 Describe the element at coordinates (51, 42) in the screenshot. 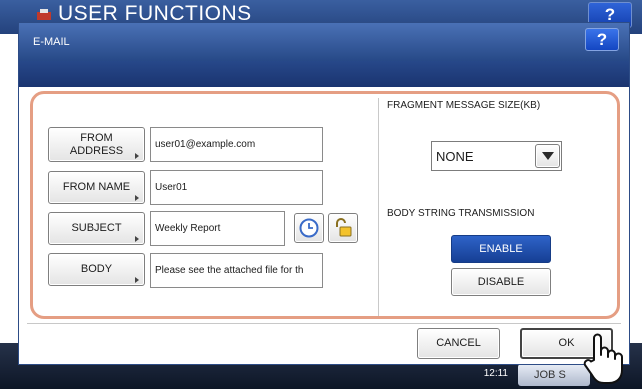

I see `dialog-title: E-MAIL` at that location.